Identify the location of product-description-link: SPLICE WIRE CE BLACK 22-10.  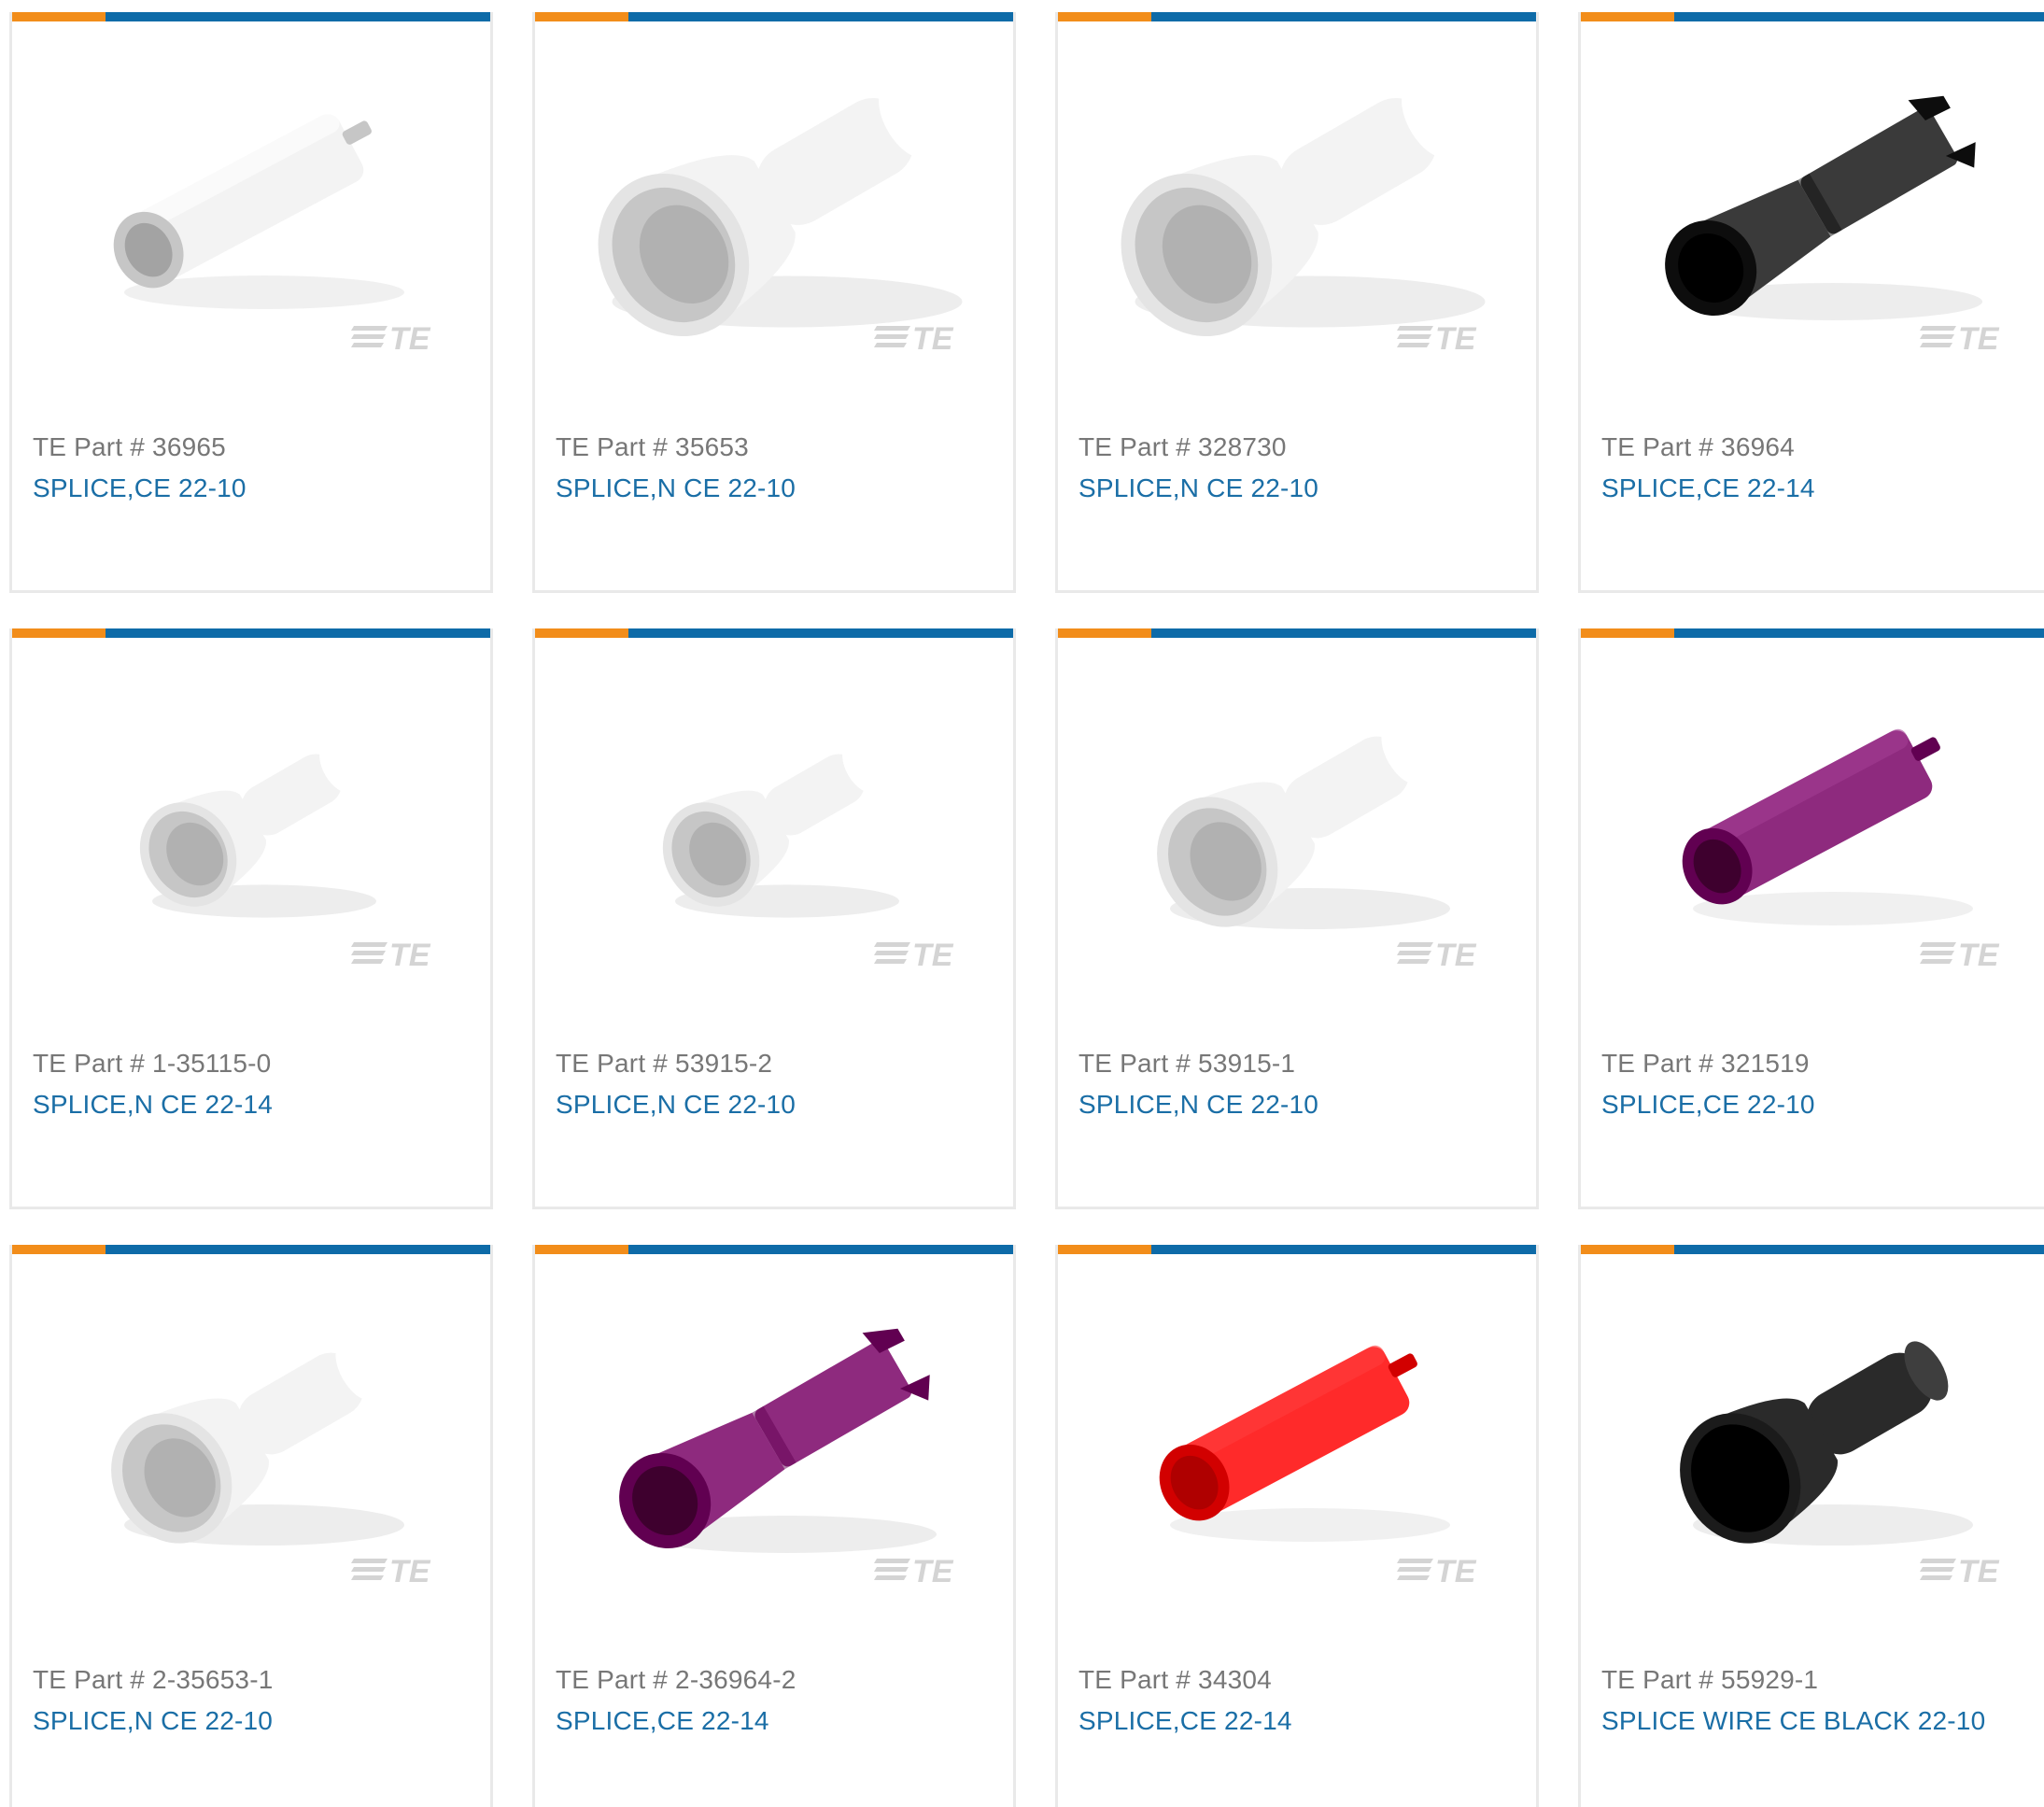
(1819, 1721).